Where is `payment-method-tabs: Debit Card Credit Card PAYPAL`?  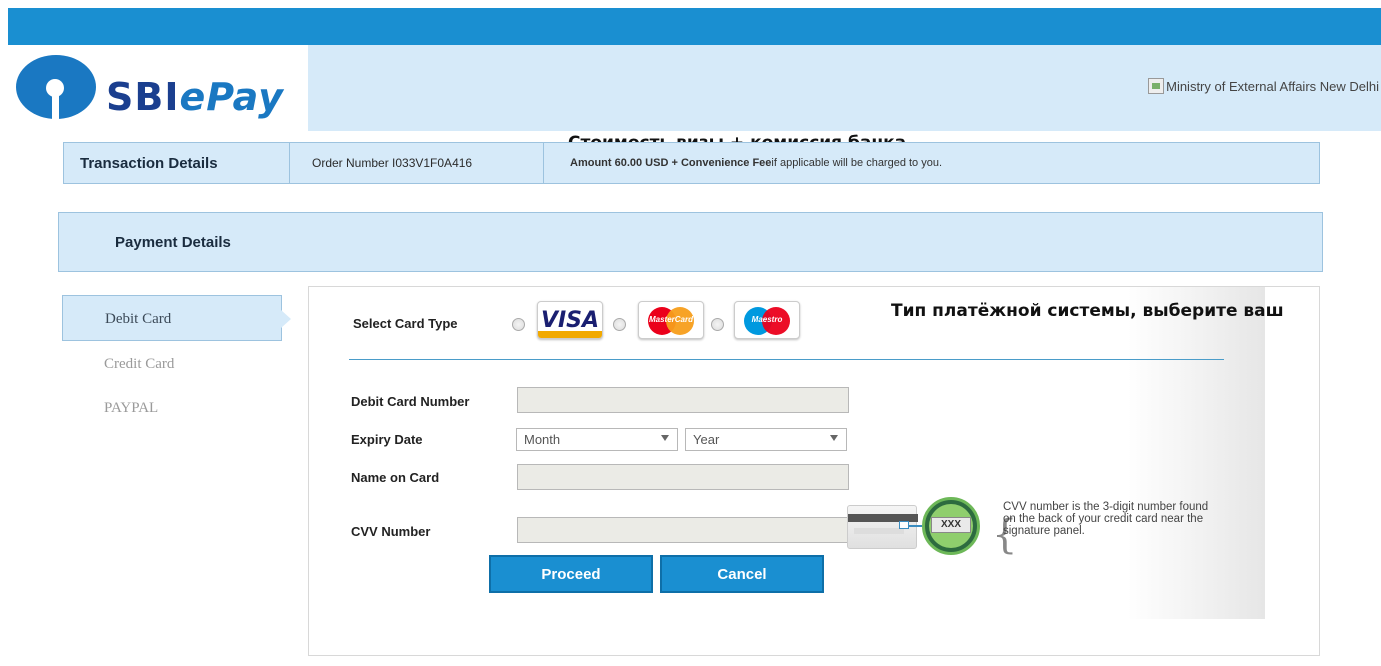 payment-method-tabs: Debit Card Credit Card PAYPAL is located at coordinates (176, 363).